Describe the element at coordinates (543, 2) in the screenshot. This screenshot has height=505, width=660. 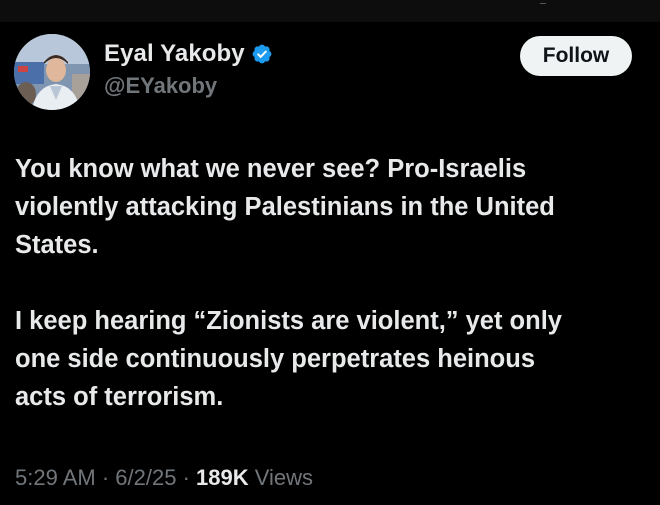
I see `top-bar-mark` at that location.